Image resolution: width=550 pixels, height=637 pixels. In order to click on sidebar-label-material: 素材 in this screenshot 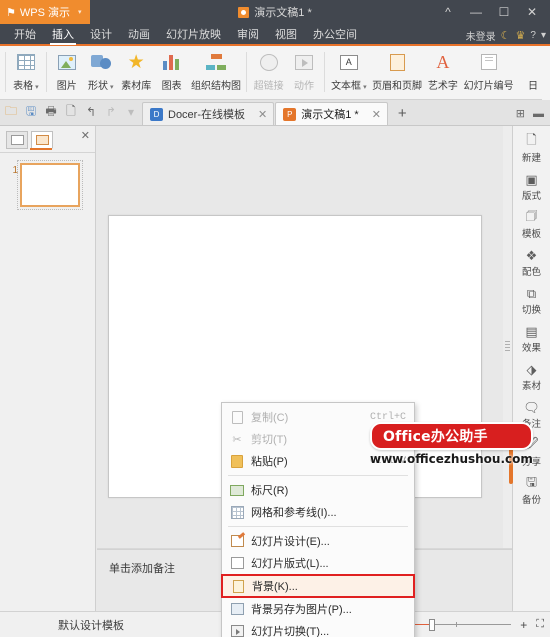, I will do `click(531, 386)`.